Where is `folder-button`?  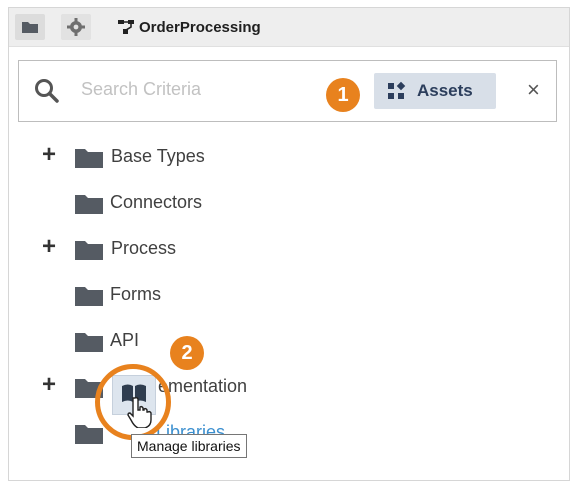 folder-button is located at coordinates (30, 27).